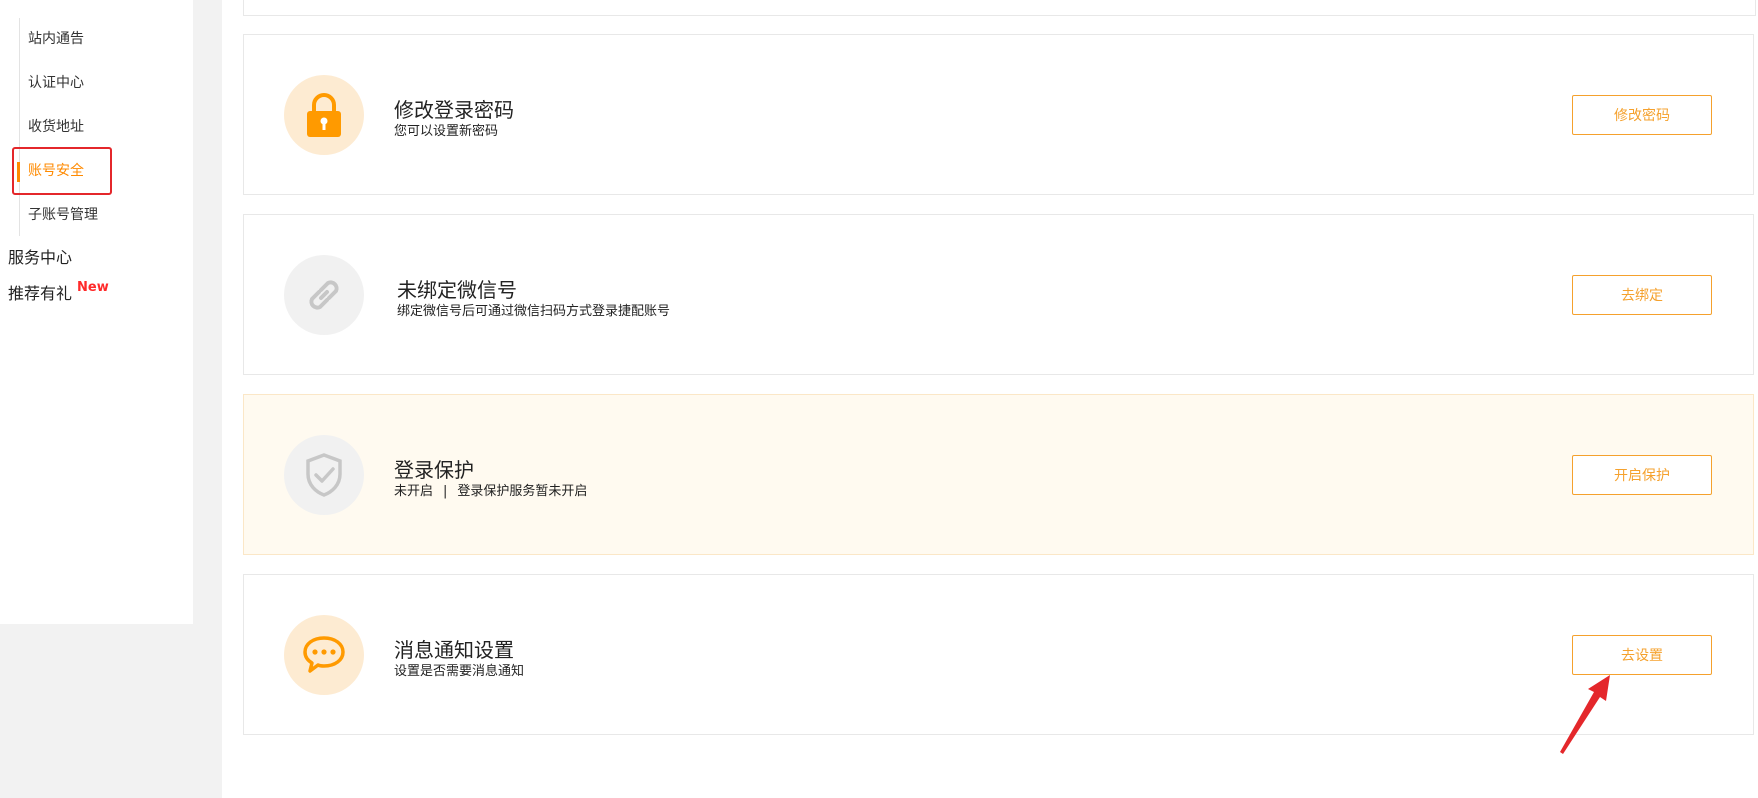 This screenshot has height=798, width=1758. I want to click on submenu-rail, so click(19, 127).